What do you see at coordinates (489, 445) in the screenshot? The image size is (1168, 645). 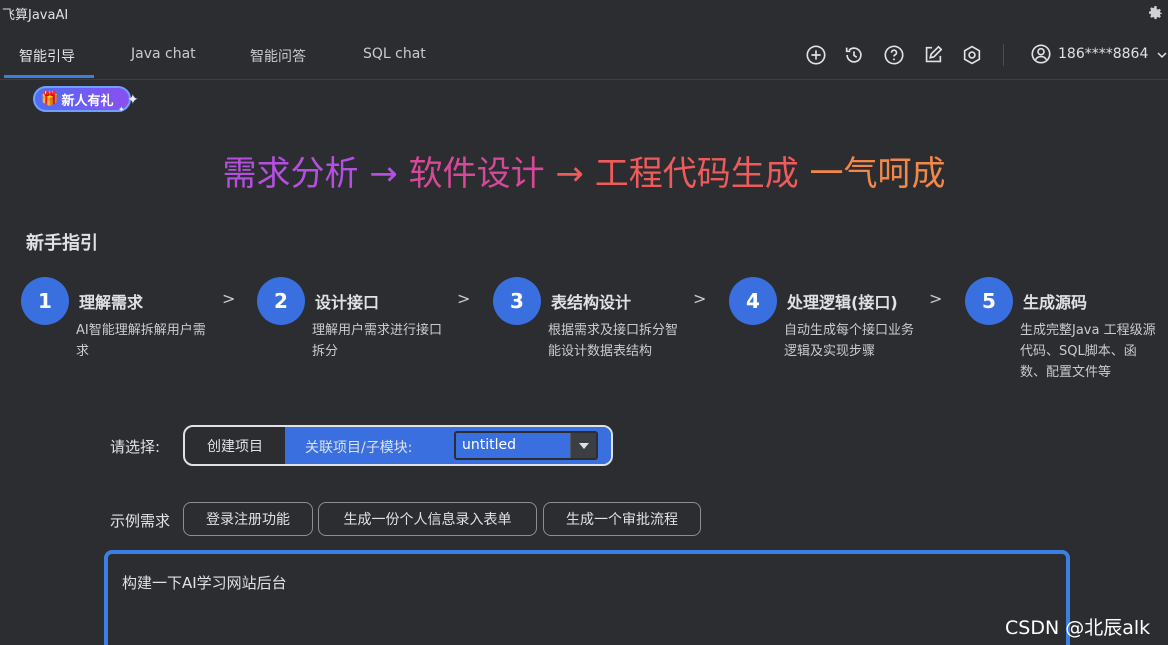 I see `project-module-value: untitled` at bounding box center [489, 445].